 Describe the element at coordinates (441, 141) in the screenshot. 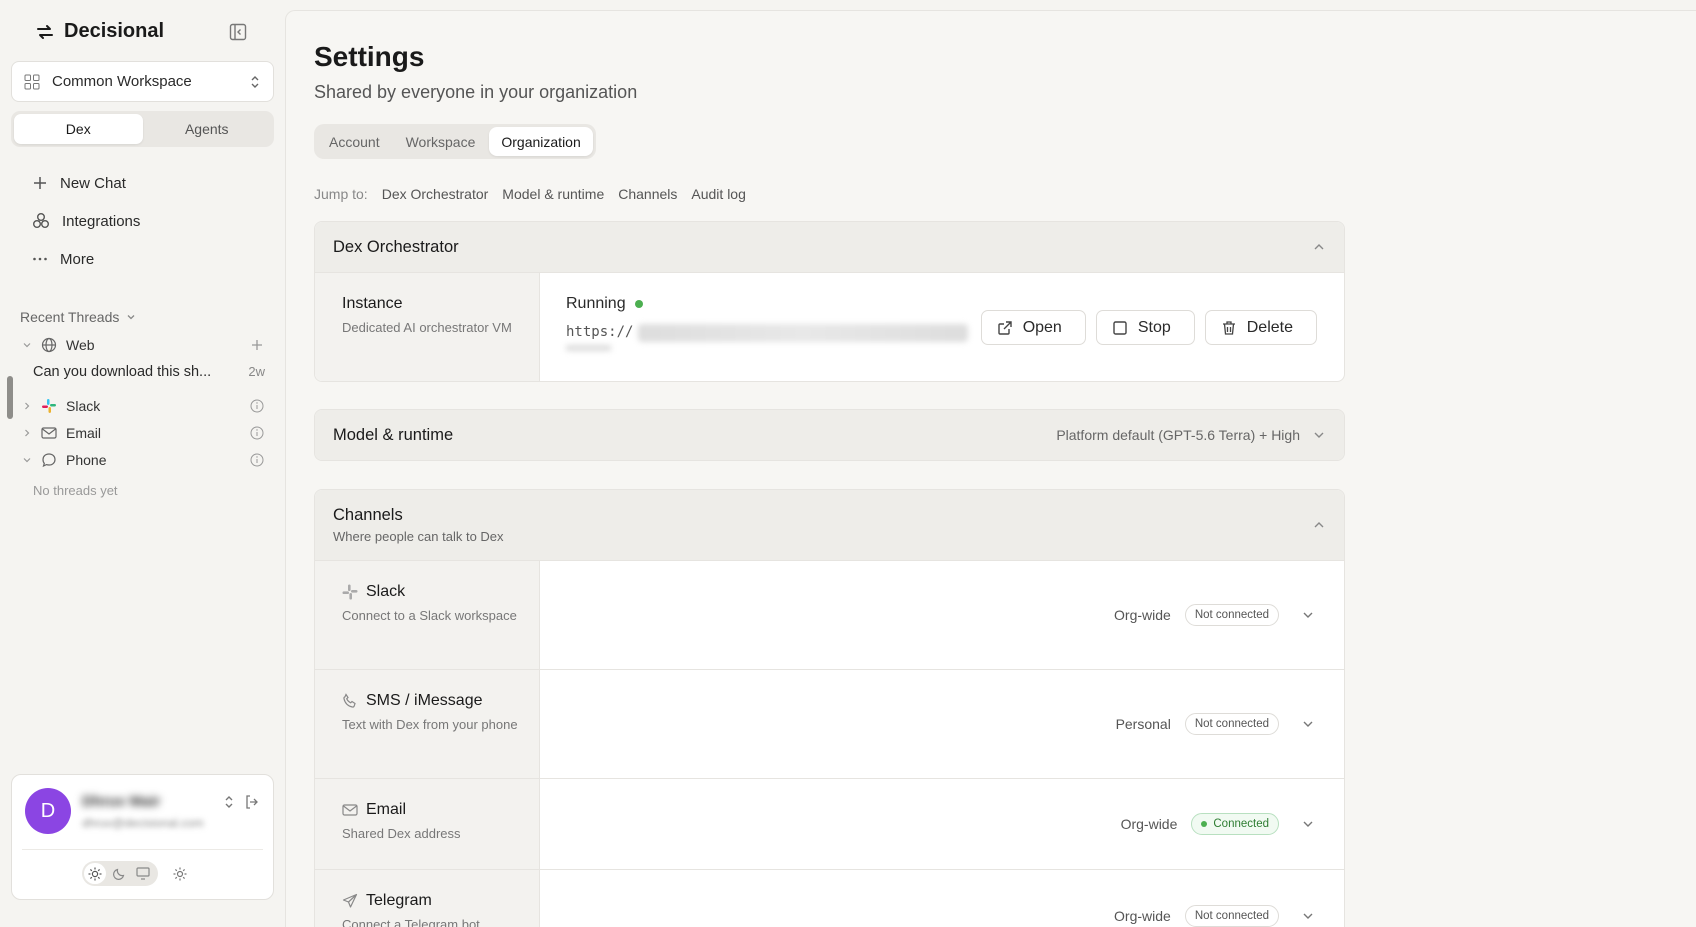

I see `tab-workspace: Workspace` at that location.